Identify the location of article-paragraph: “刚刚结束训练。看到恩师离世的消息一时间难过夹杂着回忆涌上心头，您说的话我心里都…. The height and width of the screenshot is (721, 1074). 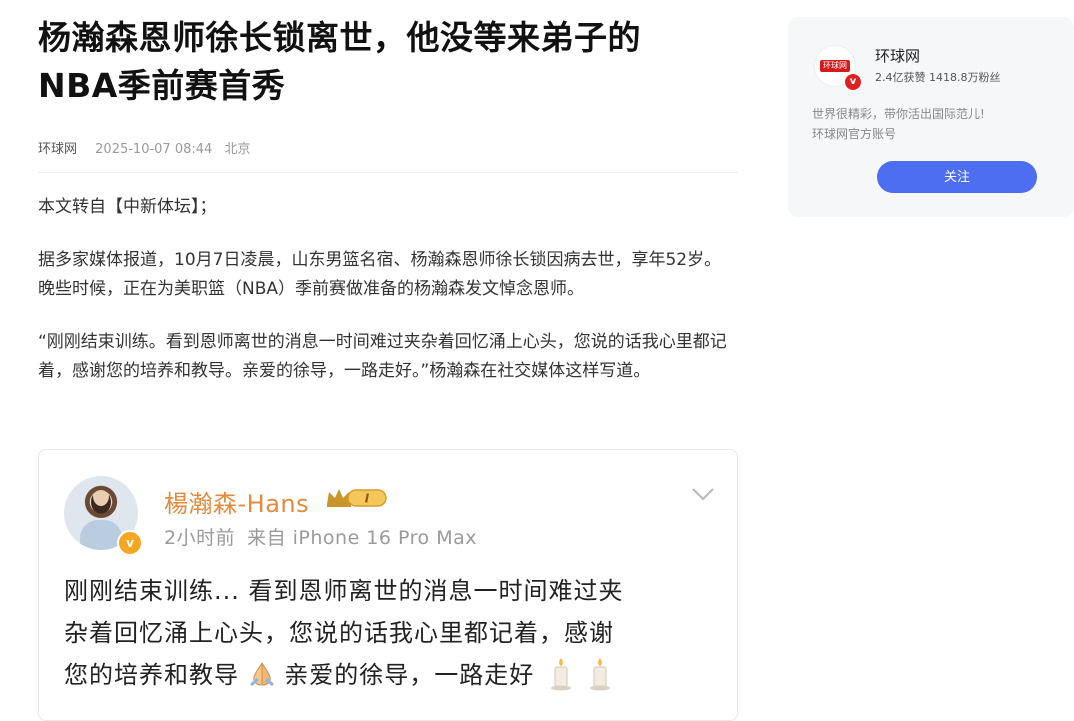
(382, 356).